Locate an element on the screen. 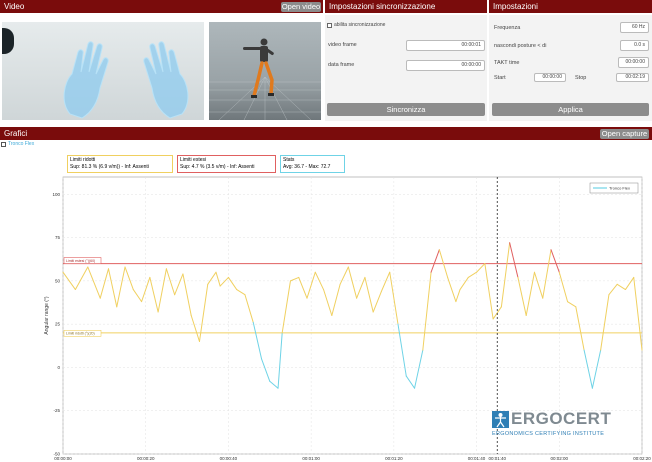  hide-postures-field: 0.0 s is located at coordinates (634, 45).